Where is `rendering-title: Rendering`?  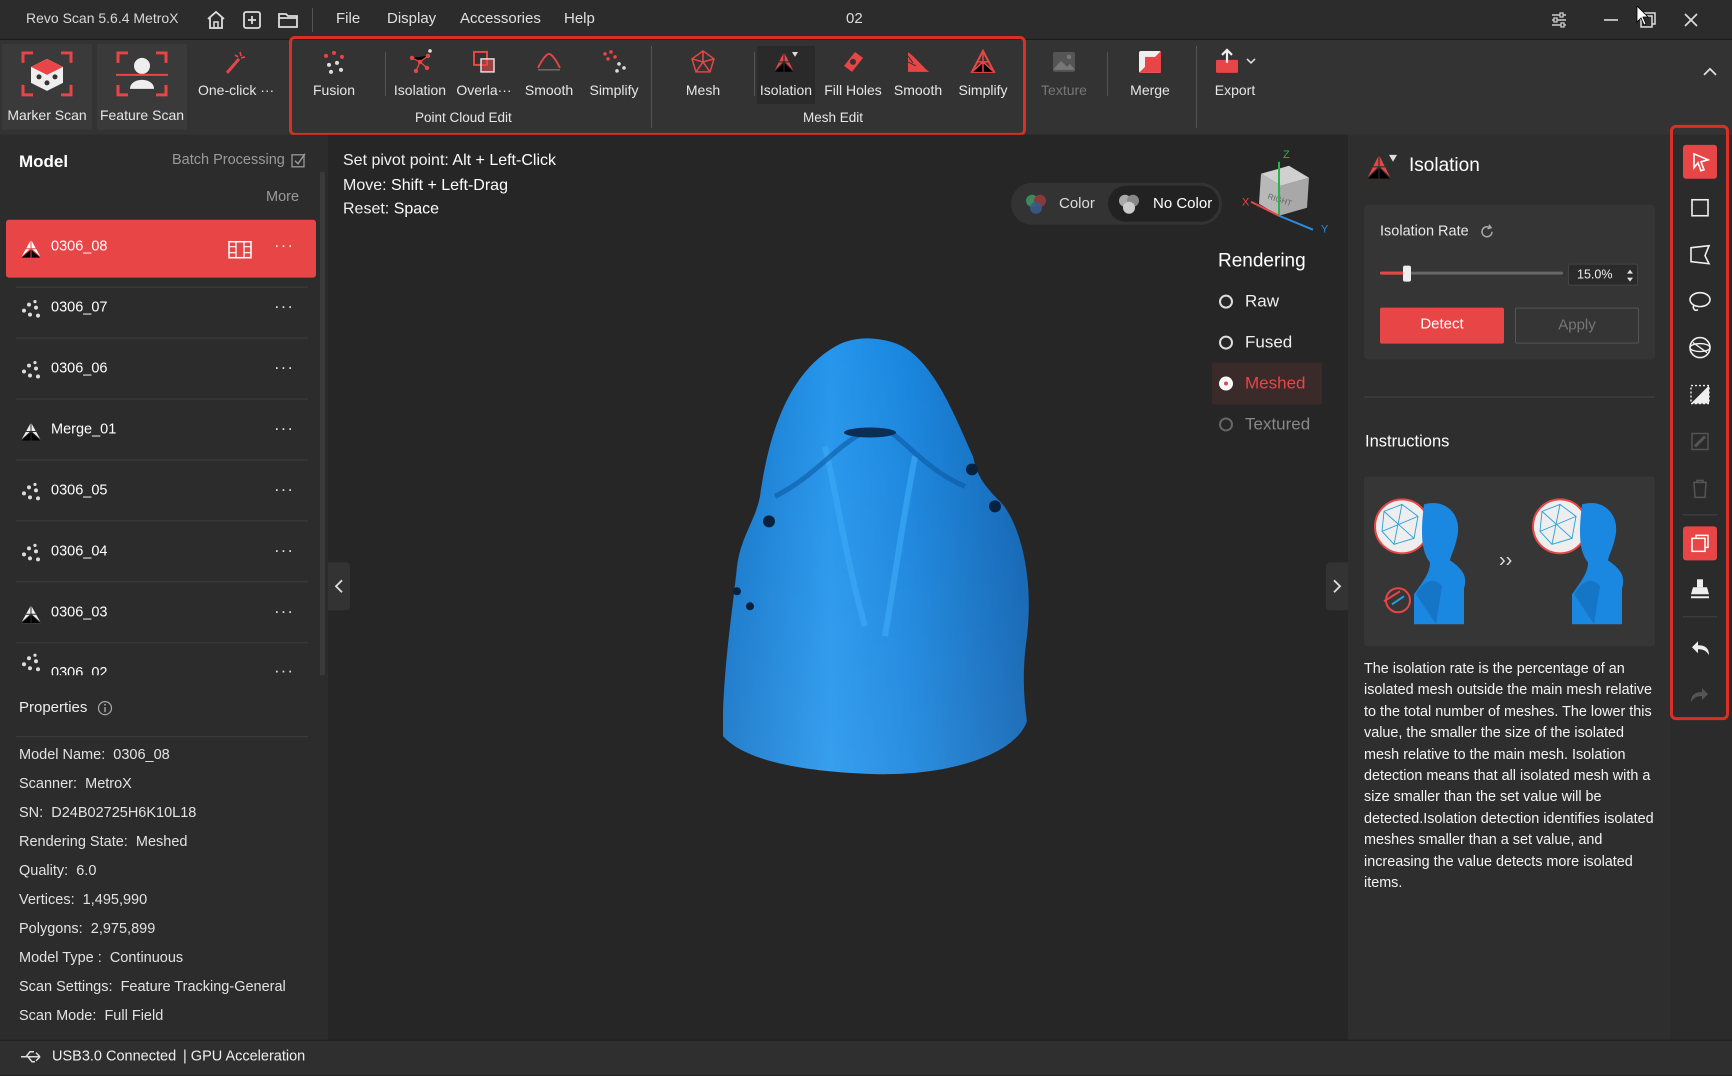
rendering-title: Rendering is located at coordinates (1262, 261).